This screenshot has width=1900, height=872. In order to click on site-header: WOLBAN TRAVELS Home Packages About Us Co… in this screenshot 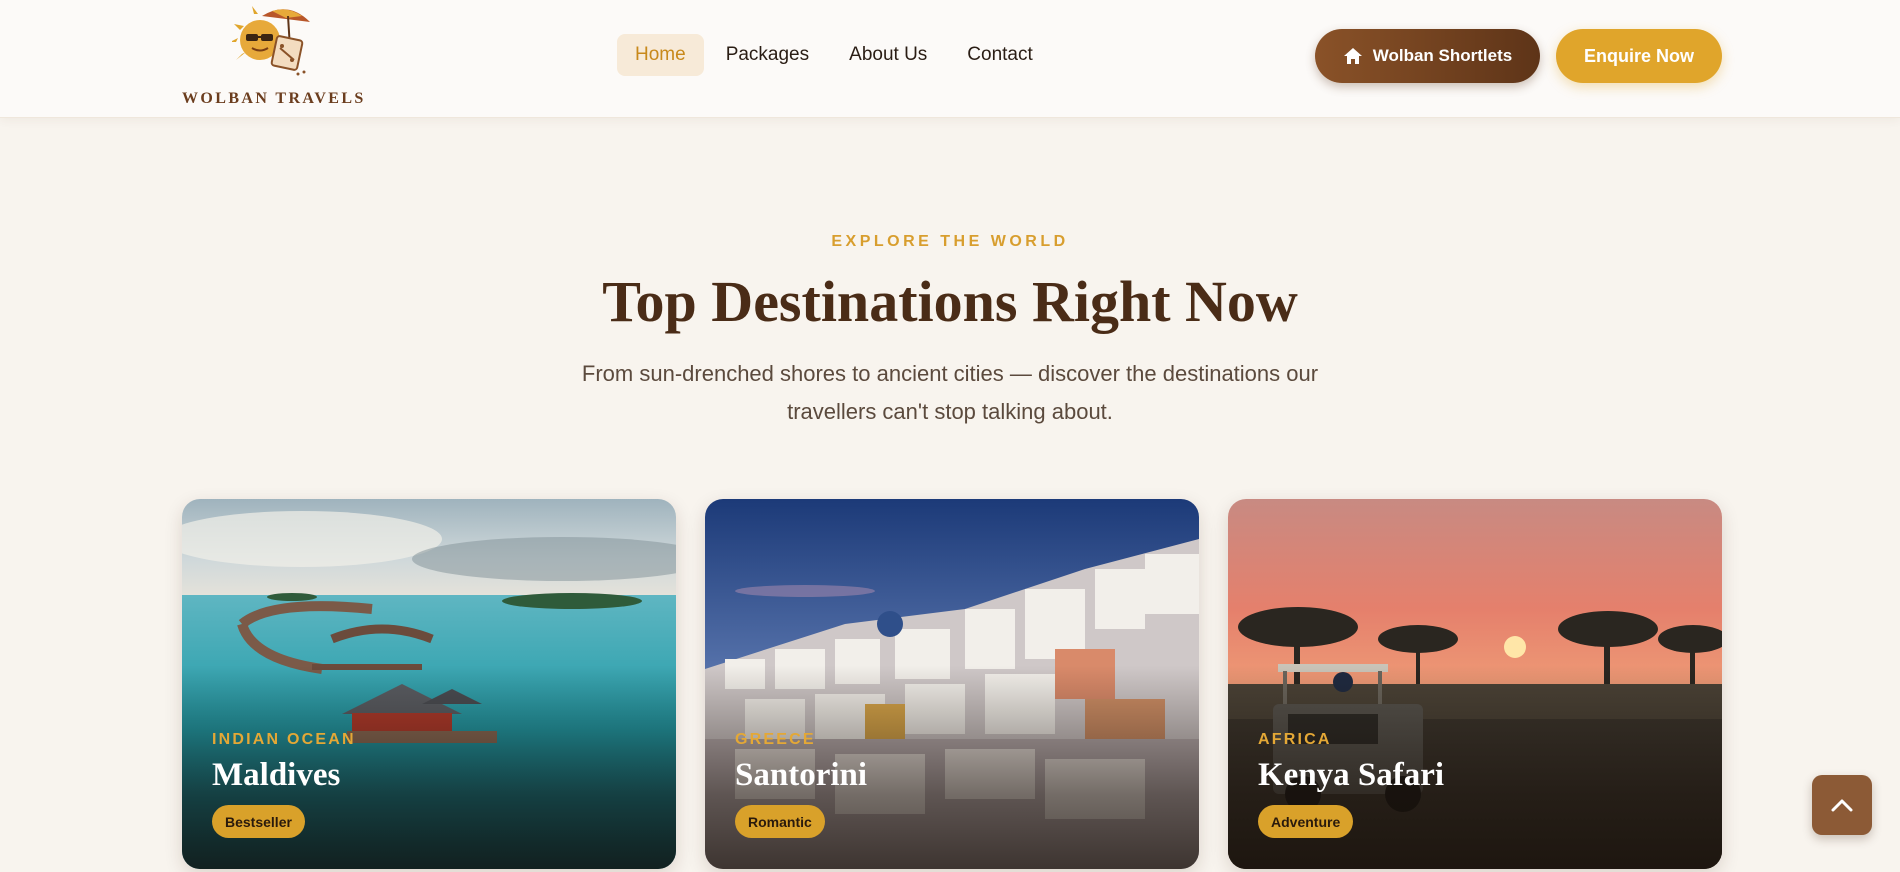, I will do `click(950, 59)`.